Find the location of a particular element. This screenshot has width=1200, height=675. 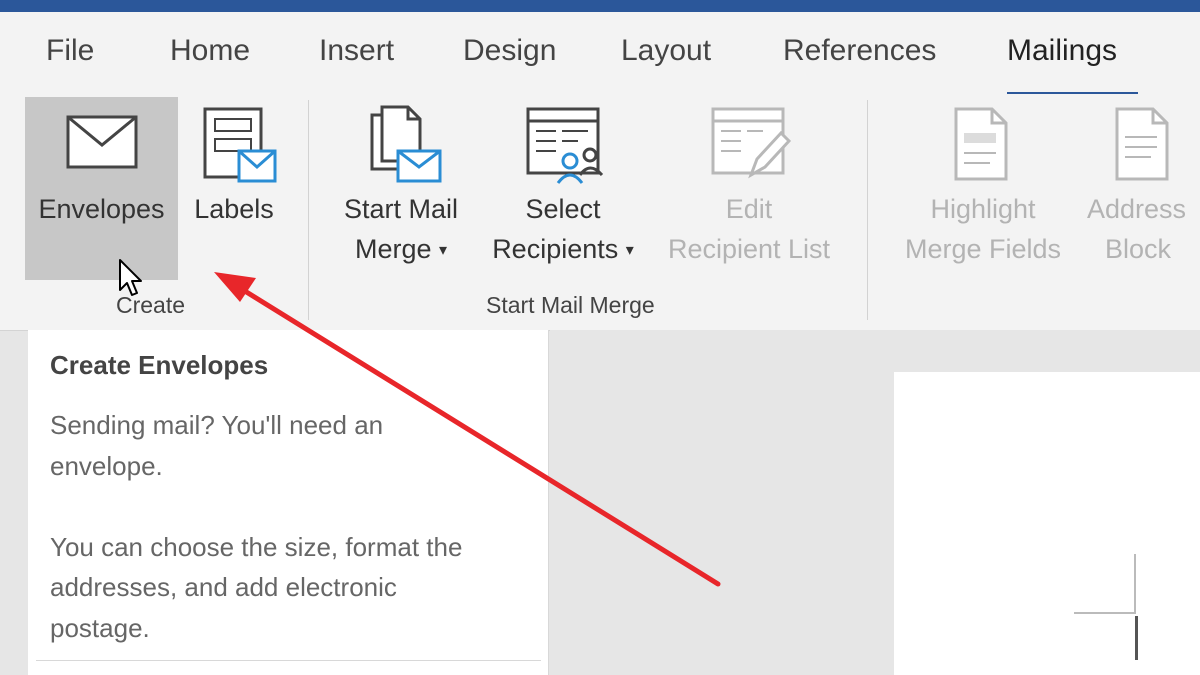

select-recipients-line2: Recipients is located at coordinates (555, 249).